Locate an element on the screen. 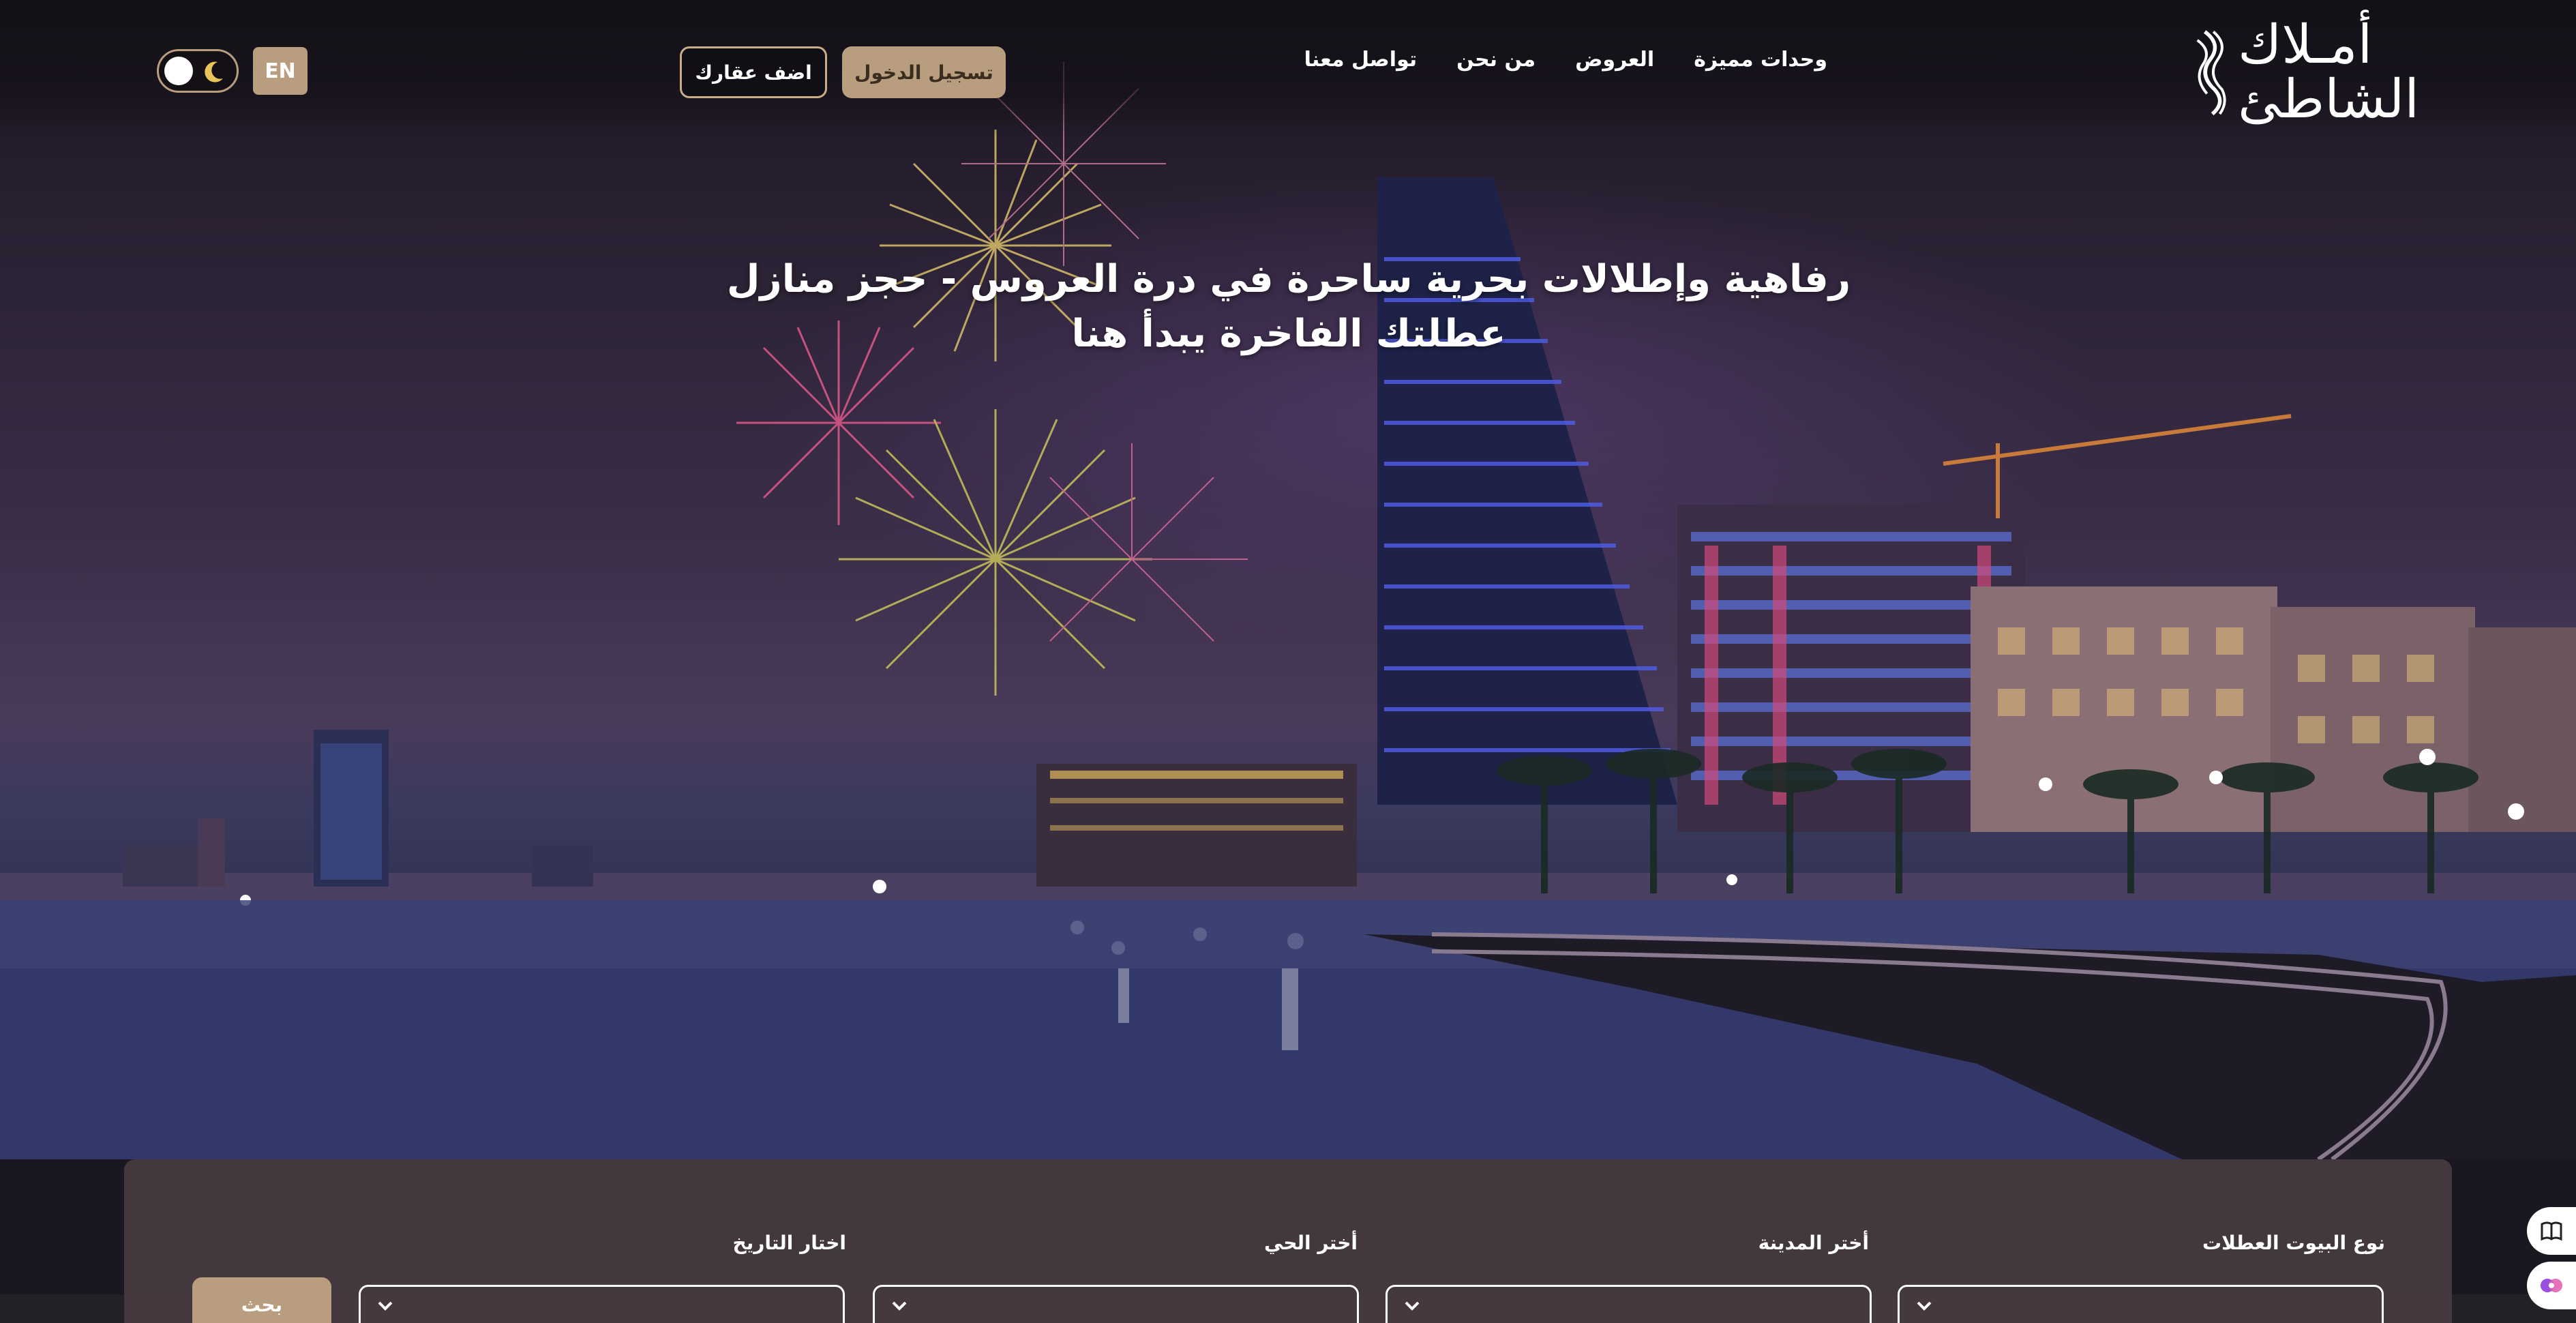 The width and height of the screenshot is (2576, 1323). accessibility-icon is located at coordinates (2551, 1285).